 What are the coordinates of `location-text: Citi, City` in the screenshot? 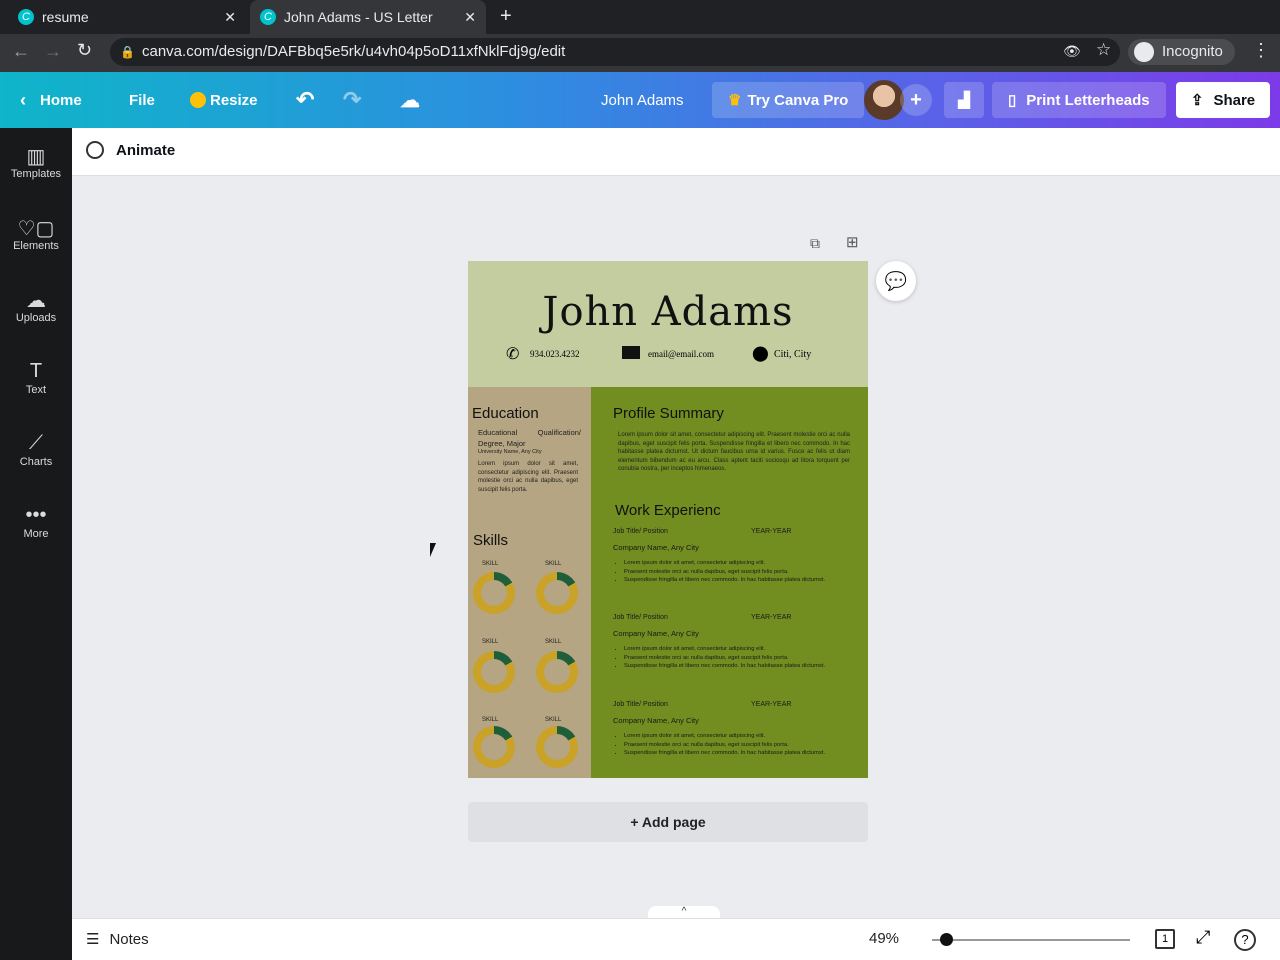 It's located at (792, 354).